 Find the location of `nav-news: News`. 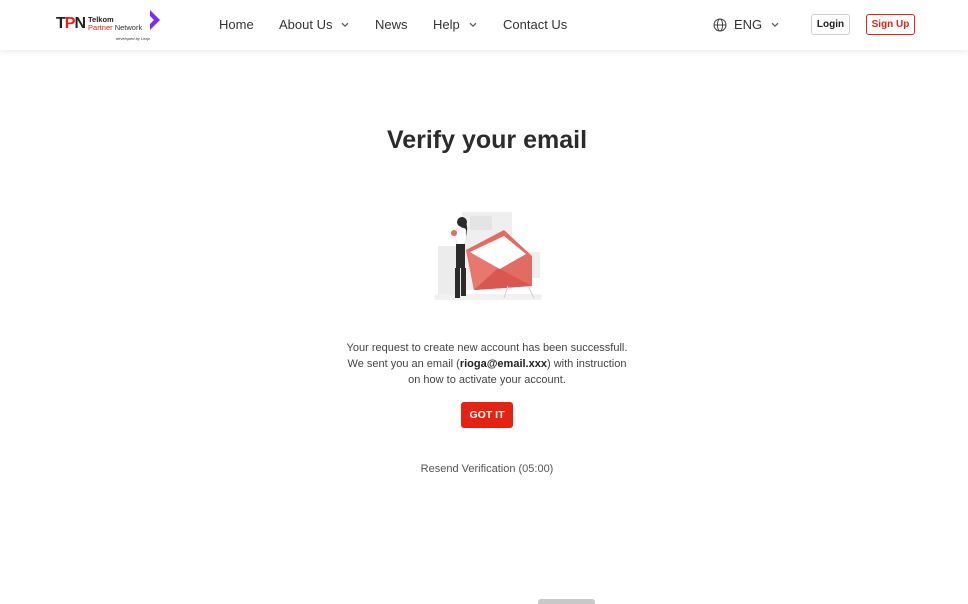

nav-news: News is located at coordinates (391, 24).